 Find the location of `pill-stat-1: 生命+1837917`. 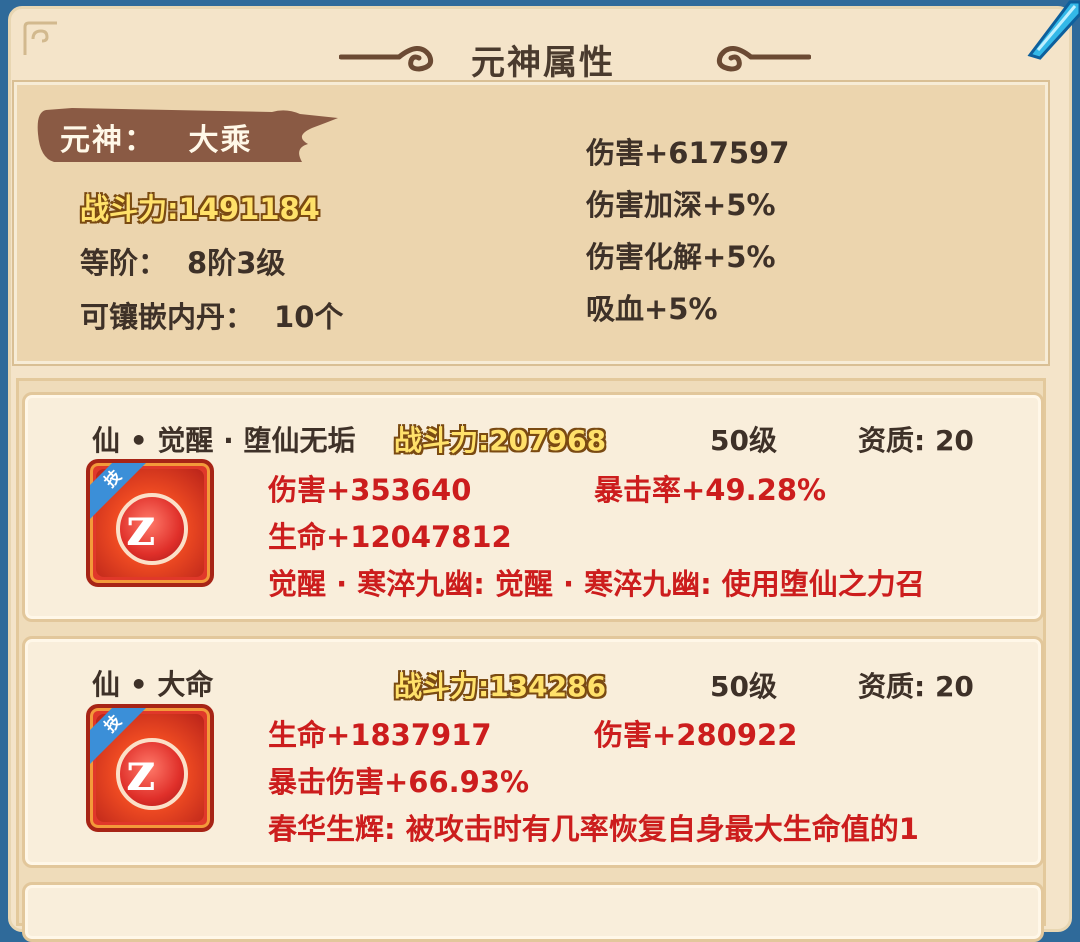

pill-stat-1: 生命+1837917 is located at coordinates (380, 735).